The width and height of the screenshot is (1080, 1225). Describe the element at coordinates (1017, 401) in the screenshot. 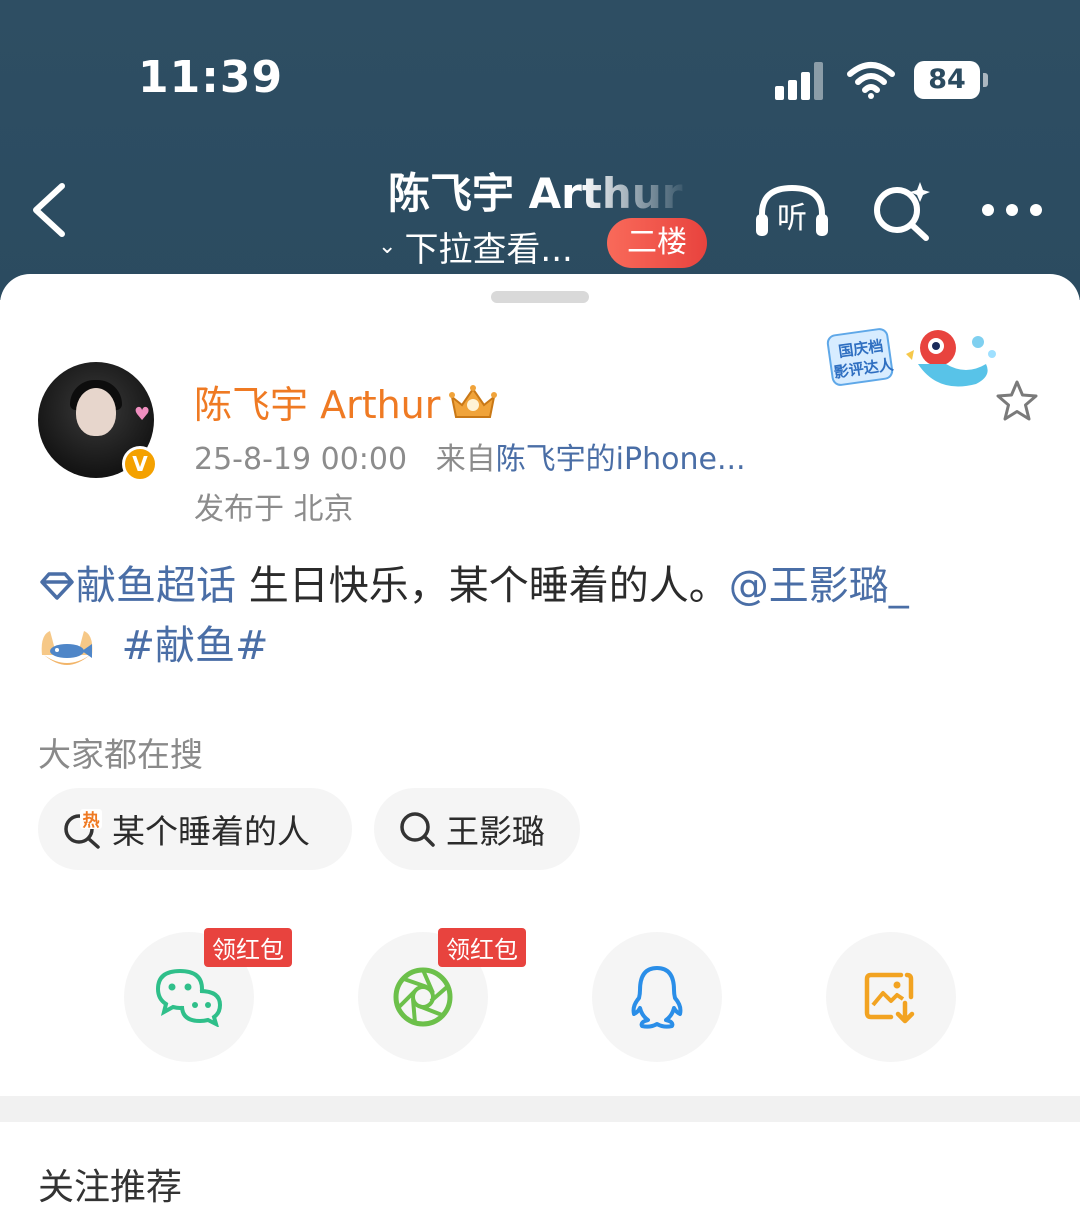

I see `favorite-star-icon` at that location.